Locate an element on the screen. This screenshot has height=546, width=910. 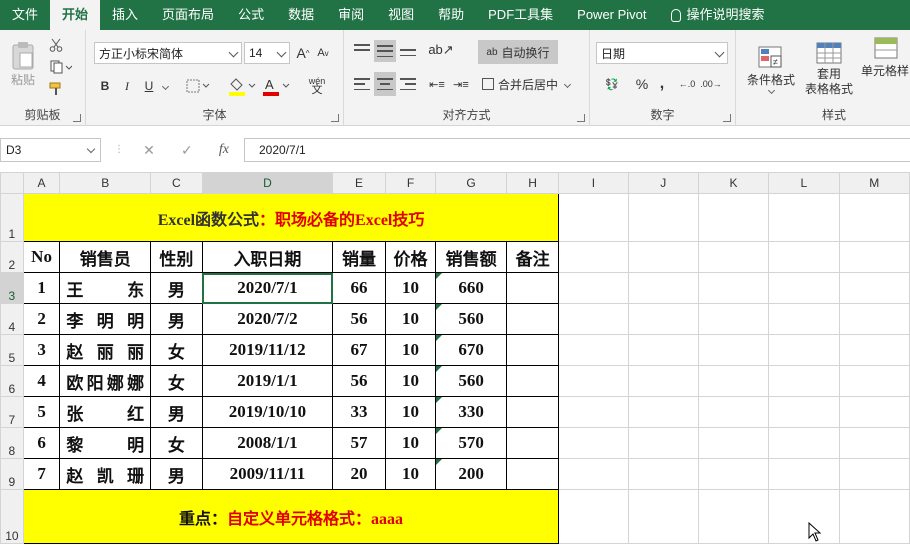
align-bottom-button is located at coordinates (408, 50).